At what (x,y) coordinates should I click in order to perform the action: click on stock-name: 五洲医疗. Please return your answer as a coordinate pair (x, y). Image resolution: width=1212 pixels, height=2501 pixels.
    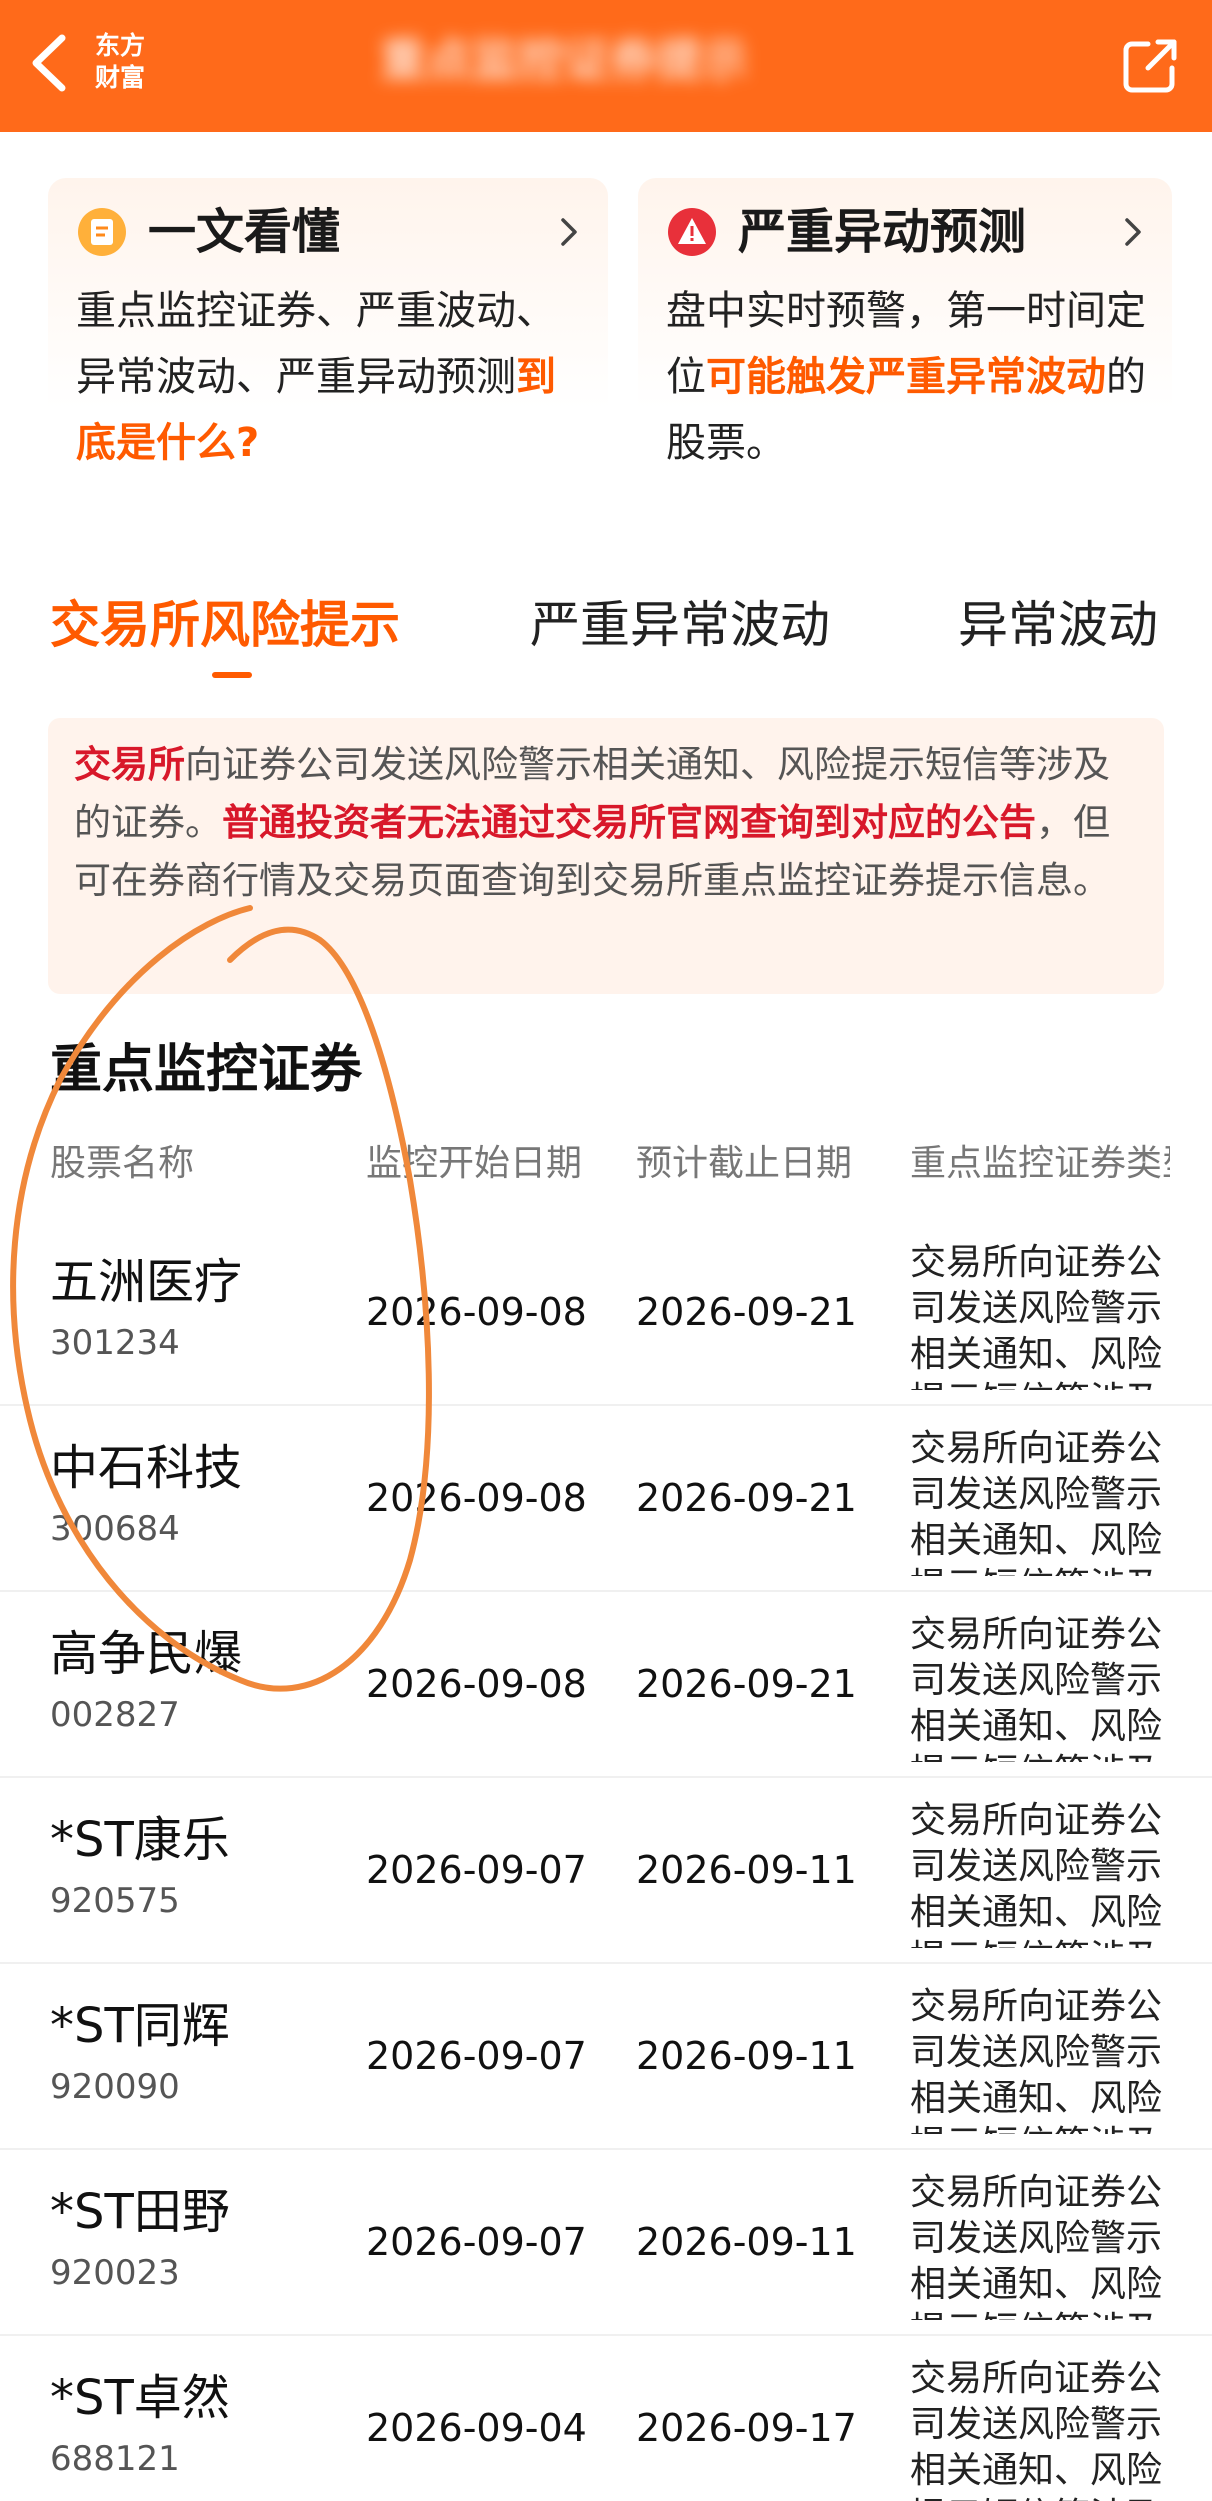
    Looking at the image, I should click on (146, 1282).